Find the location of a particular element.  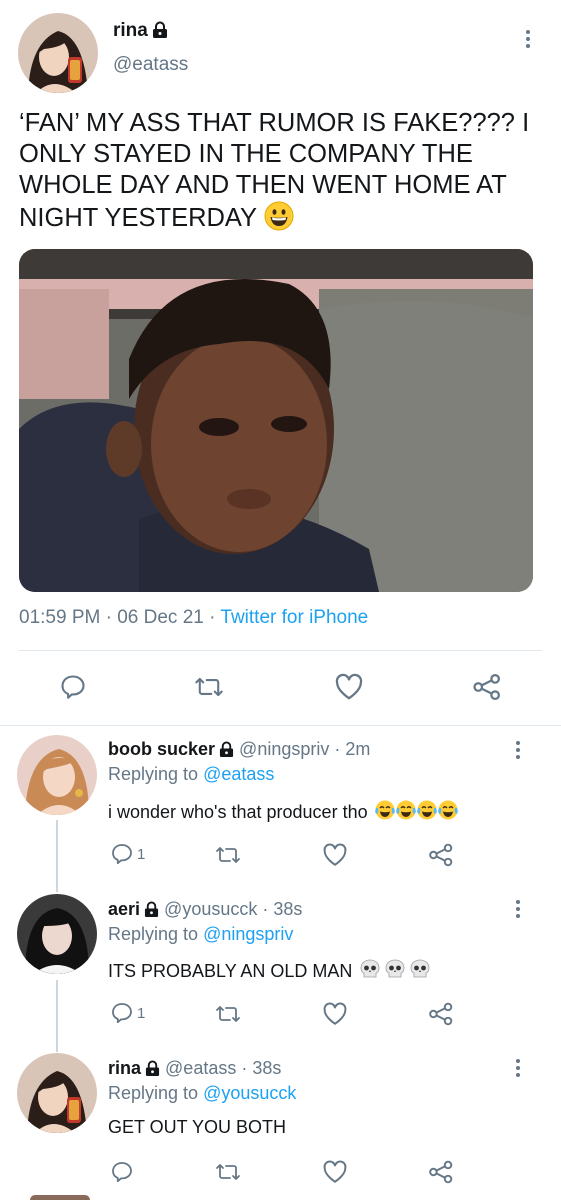

mention-link: @ningspriv is located at coordinates (248, 934).